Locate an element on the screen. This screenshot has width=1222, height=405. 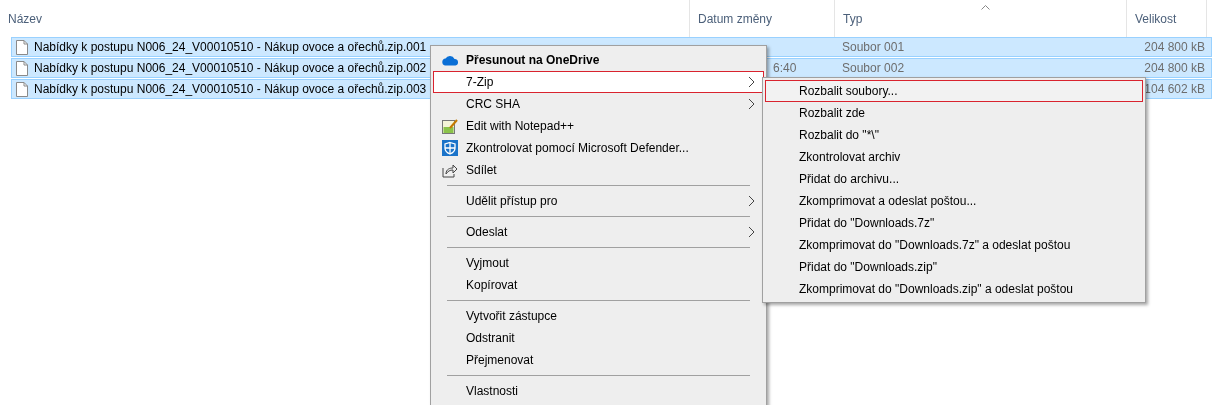
file-size: 104 602 kB is located at coordinates (1174, 89).